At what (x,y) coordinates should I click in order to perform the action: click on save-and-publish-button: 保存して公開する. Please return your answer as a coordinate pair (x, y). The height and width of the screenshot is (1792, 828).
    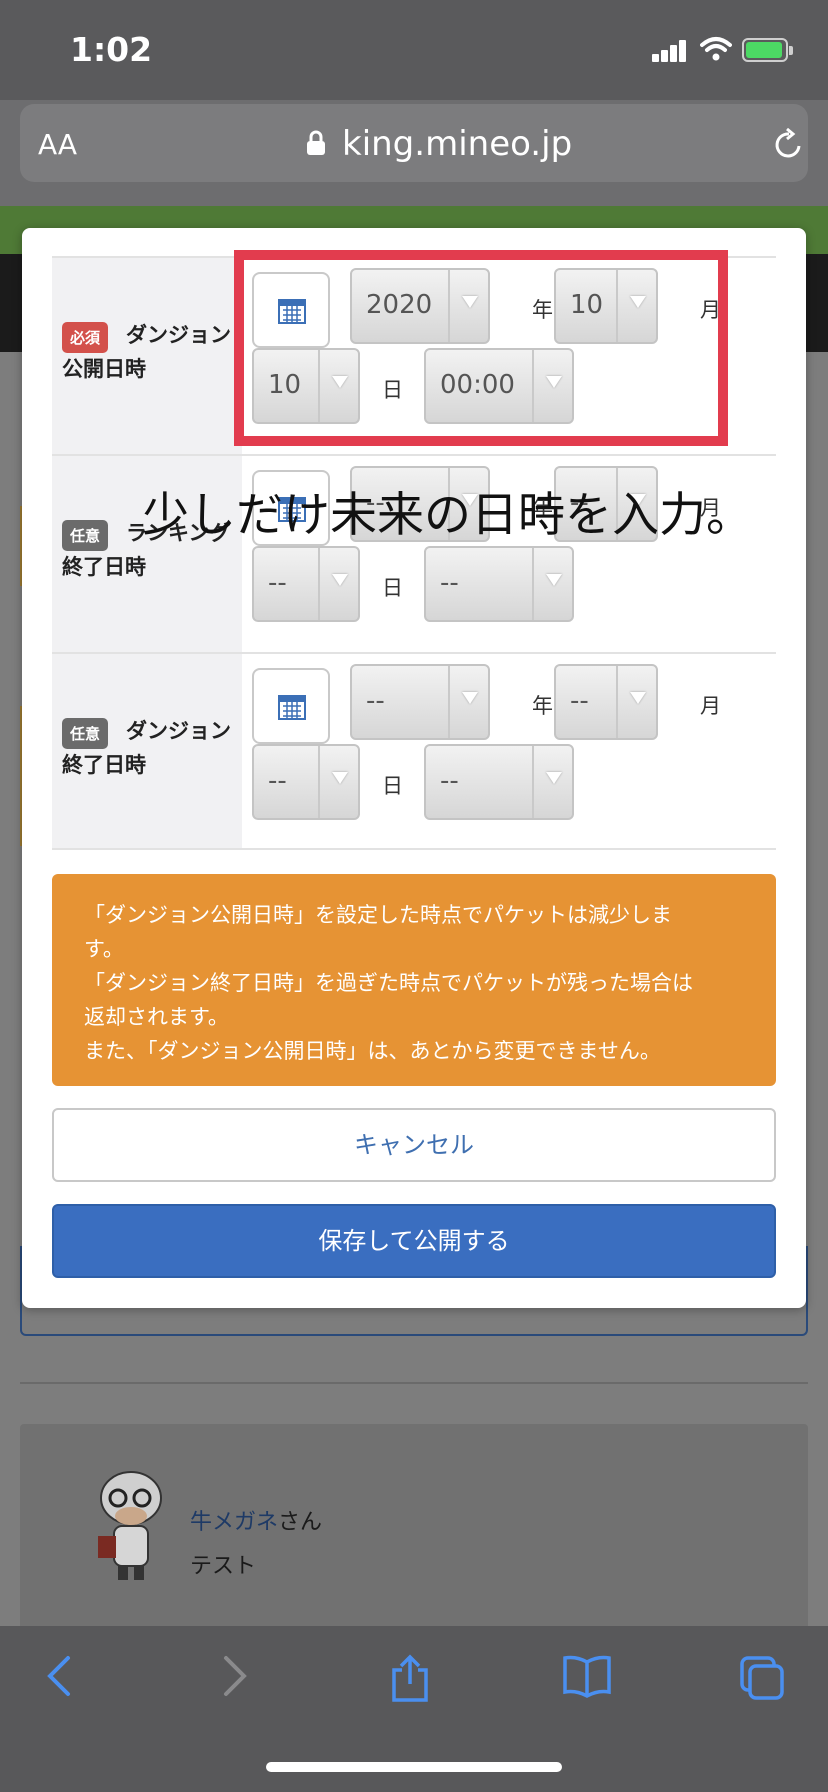
    Looking at the image, I should click on (414, 1241).